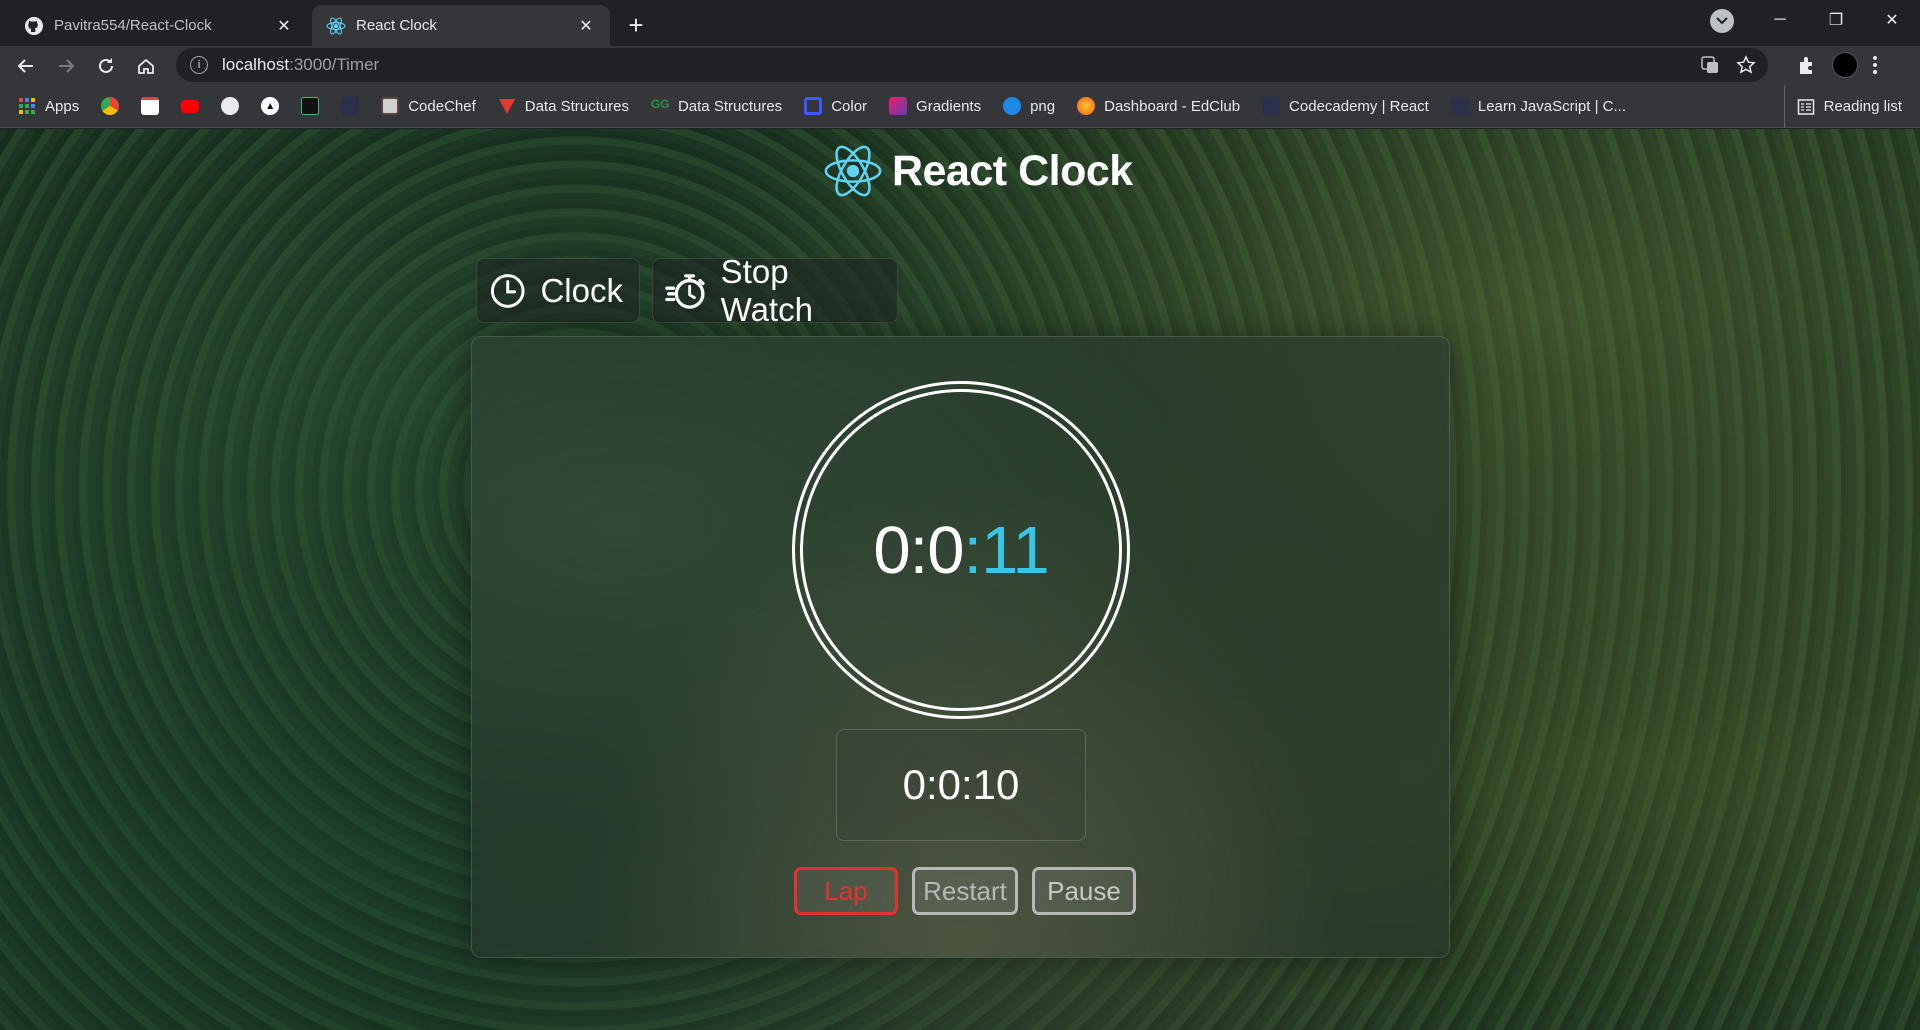 The width and height of the screenshot is (1920, 1030). Describe the element at coordinates (1836, 20) in the screenshot. I see `restore-icon: ❐` at that location.